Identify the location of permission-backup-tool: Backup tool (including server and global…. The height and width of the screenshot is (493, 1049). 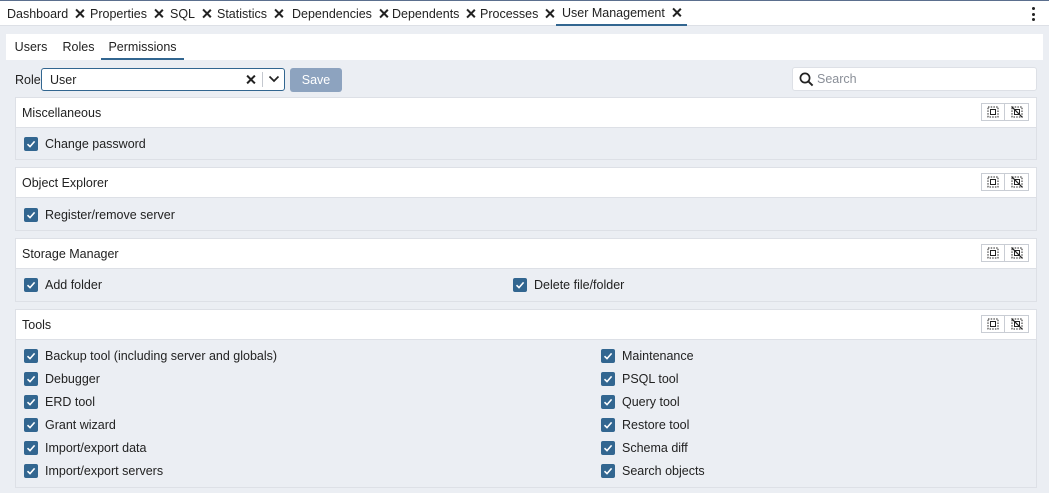
(150, 356).